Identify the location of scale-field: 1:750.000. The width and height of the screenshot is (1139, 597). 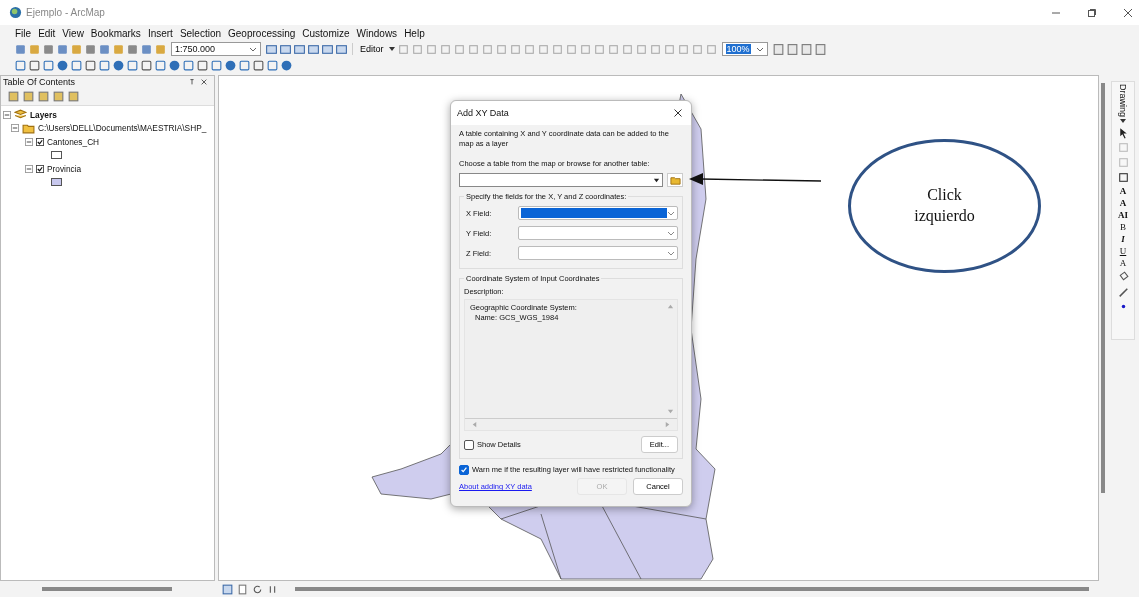
(216, 49).